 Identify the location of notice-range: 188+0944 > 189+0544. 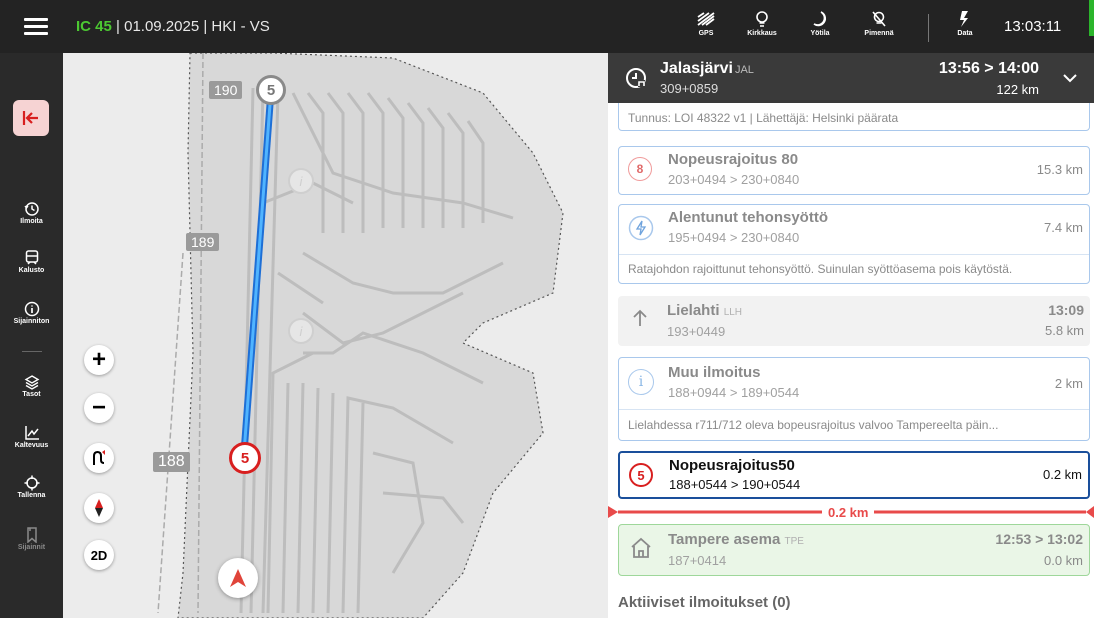
(734, 392).